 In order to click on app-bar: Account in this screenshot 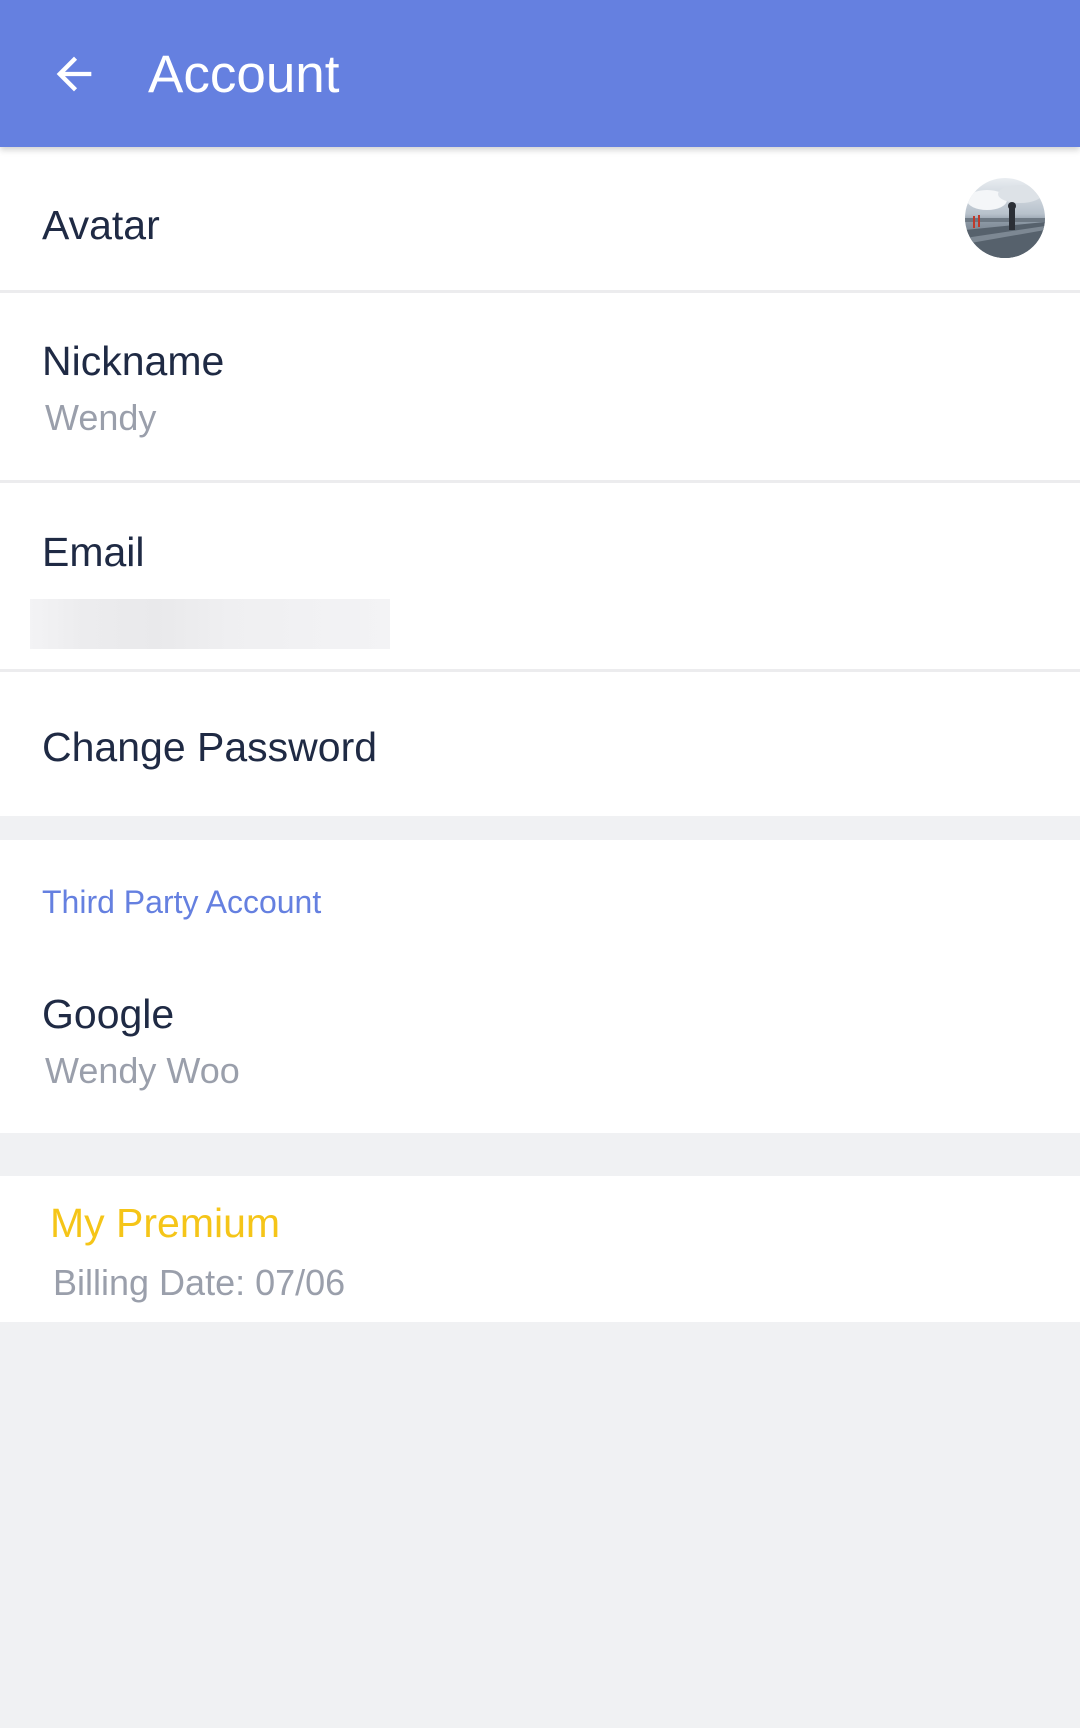, I will do `click(540, 73)`.